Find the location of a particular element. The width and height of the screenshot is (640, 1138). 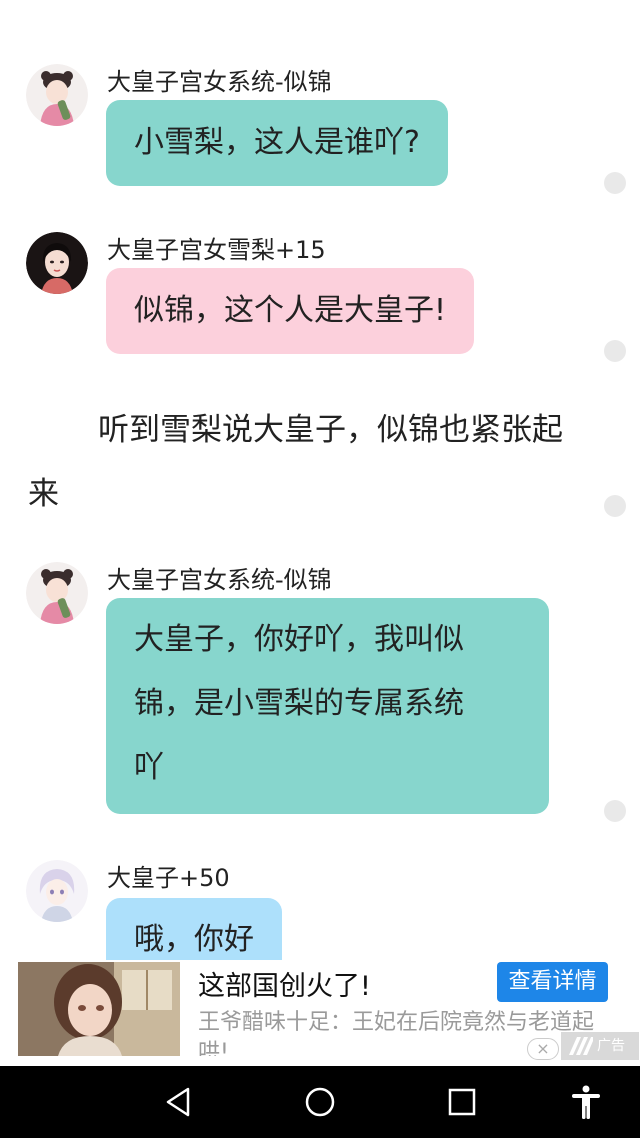

ad-thumbnail is located at coordinates (99, 1009).